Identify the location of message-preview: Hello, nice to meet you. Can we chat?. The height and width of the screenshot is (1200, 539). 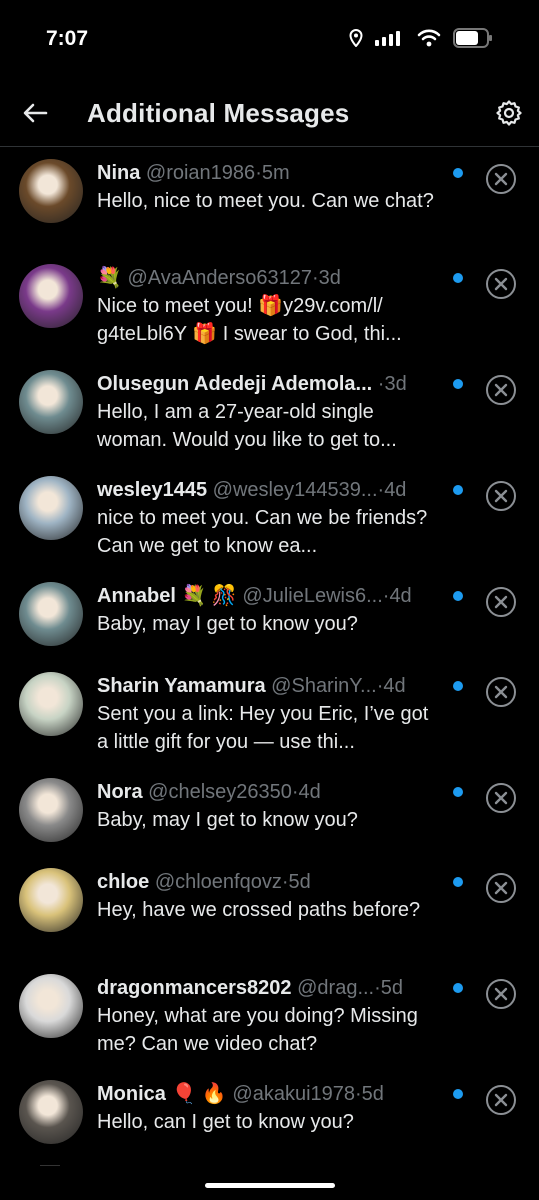
(270, 201).